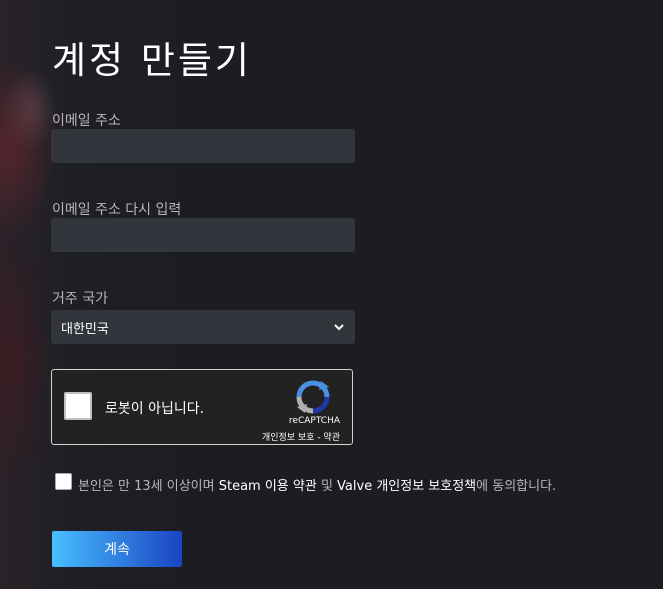 The image size is (663, 589). What do you see at coordinates (148, 486) in the screenshot?
I see `agreement-text-part1: 본인은 만 13세 이상이며` at bounding box center [148, 486].